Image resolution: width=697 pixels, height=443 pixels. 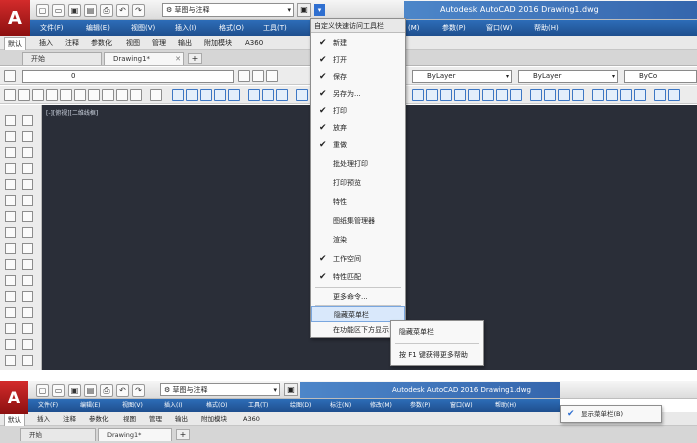 What do you see at coordinates (181, 419) in the screenshot?
I see `tab-output: 输出` at bounding box center [181, 419].